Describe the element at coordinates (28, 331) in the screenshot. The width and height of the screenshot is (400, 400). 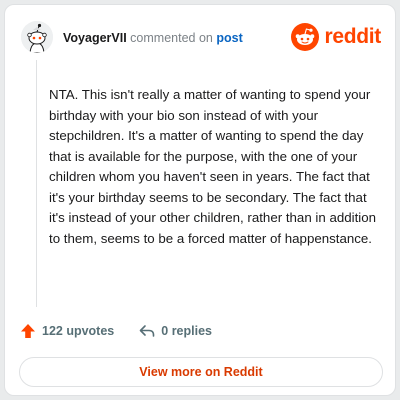
I see `upvote-arrow-icon` at that location.